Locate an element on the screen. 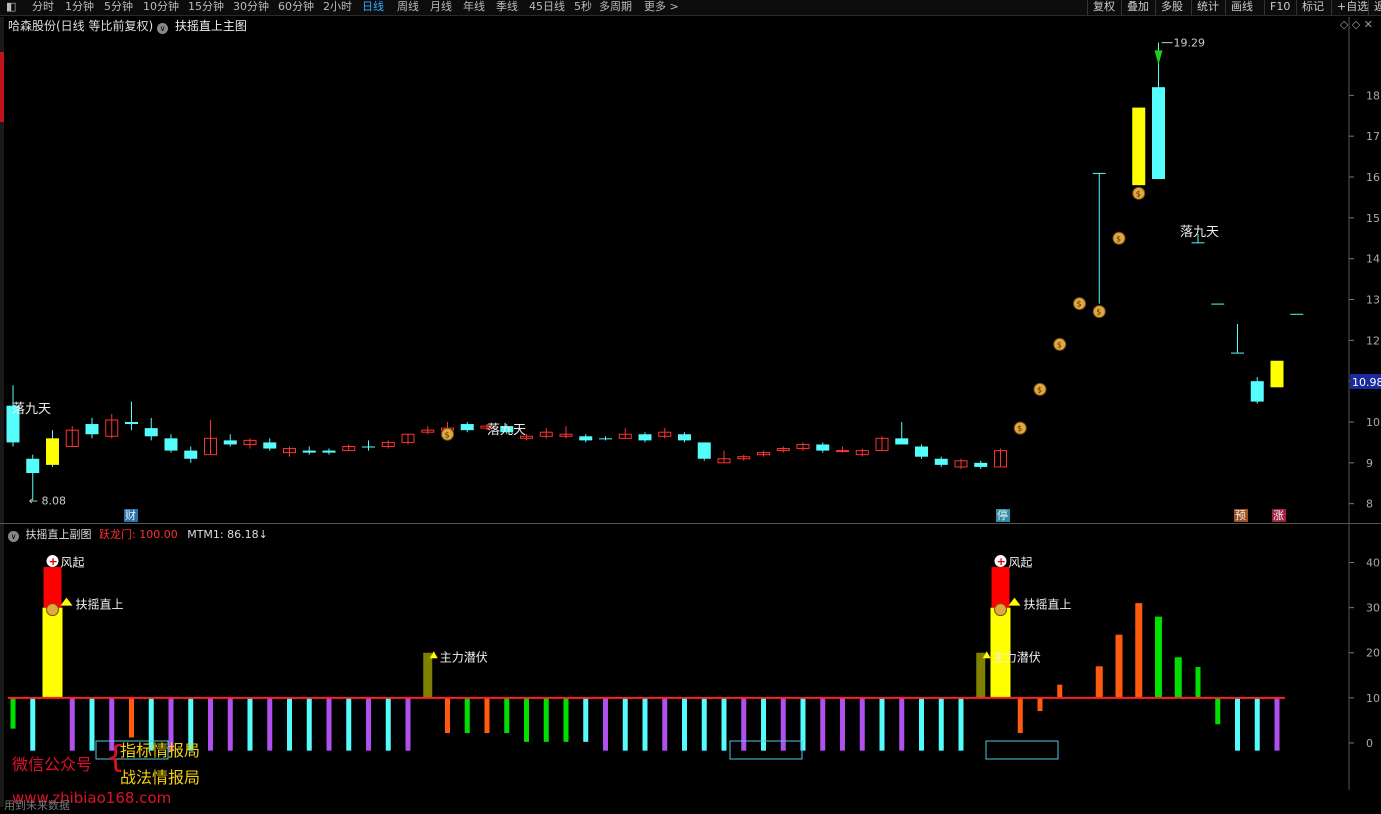 The height and width of the screenshot is (814, 1381). sub-tick-label: 40 is located at coordinates (1373, 563).